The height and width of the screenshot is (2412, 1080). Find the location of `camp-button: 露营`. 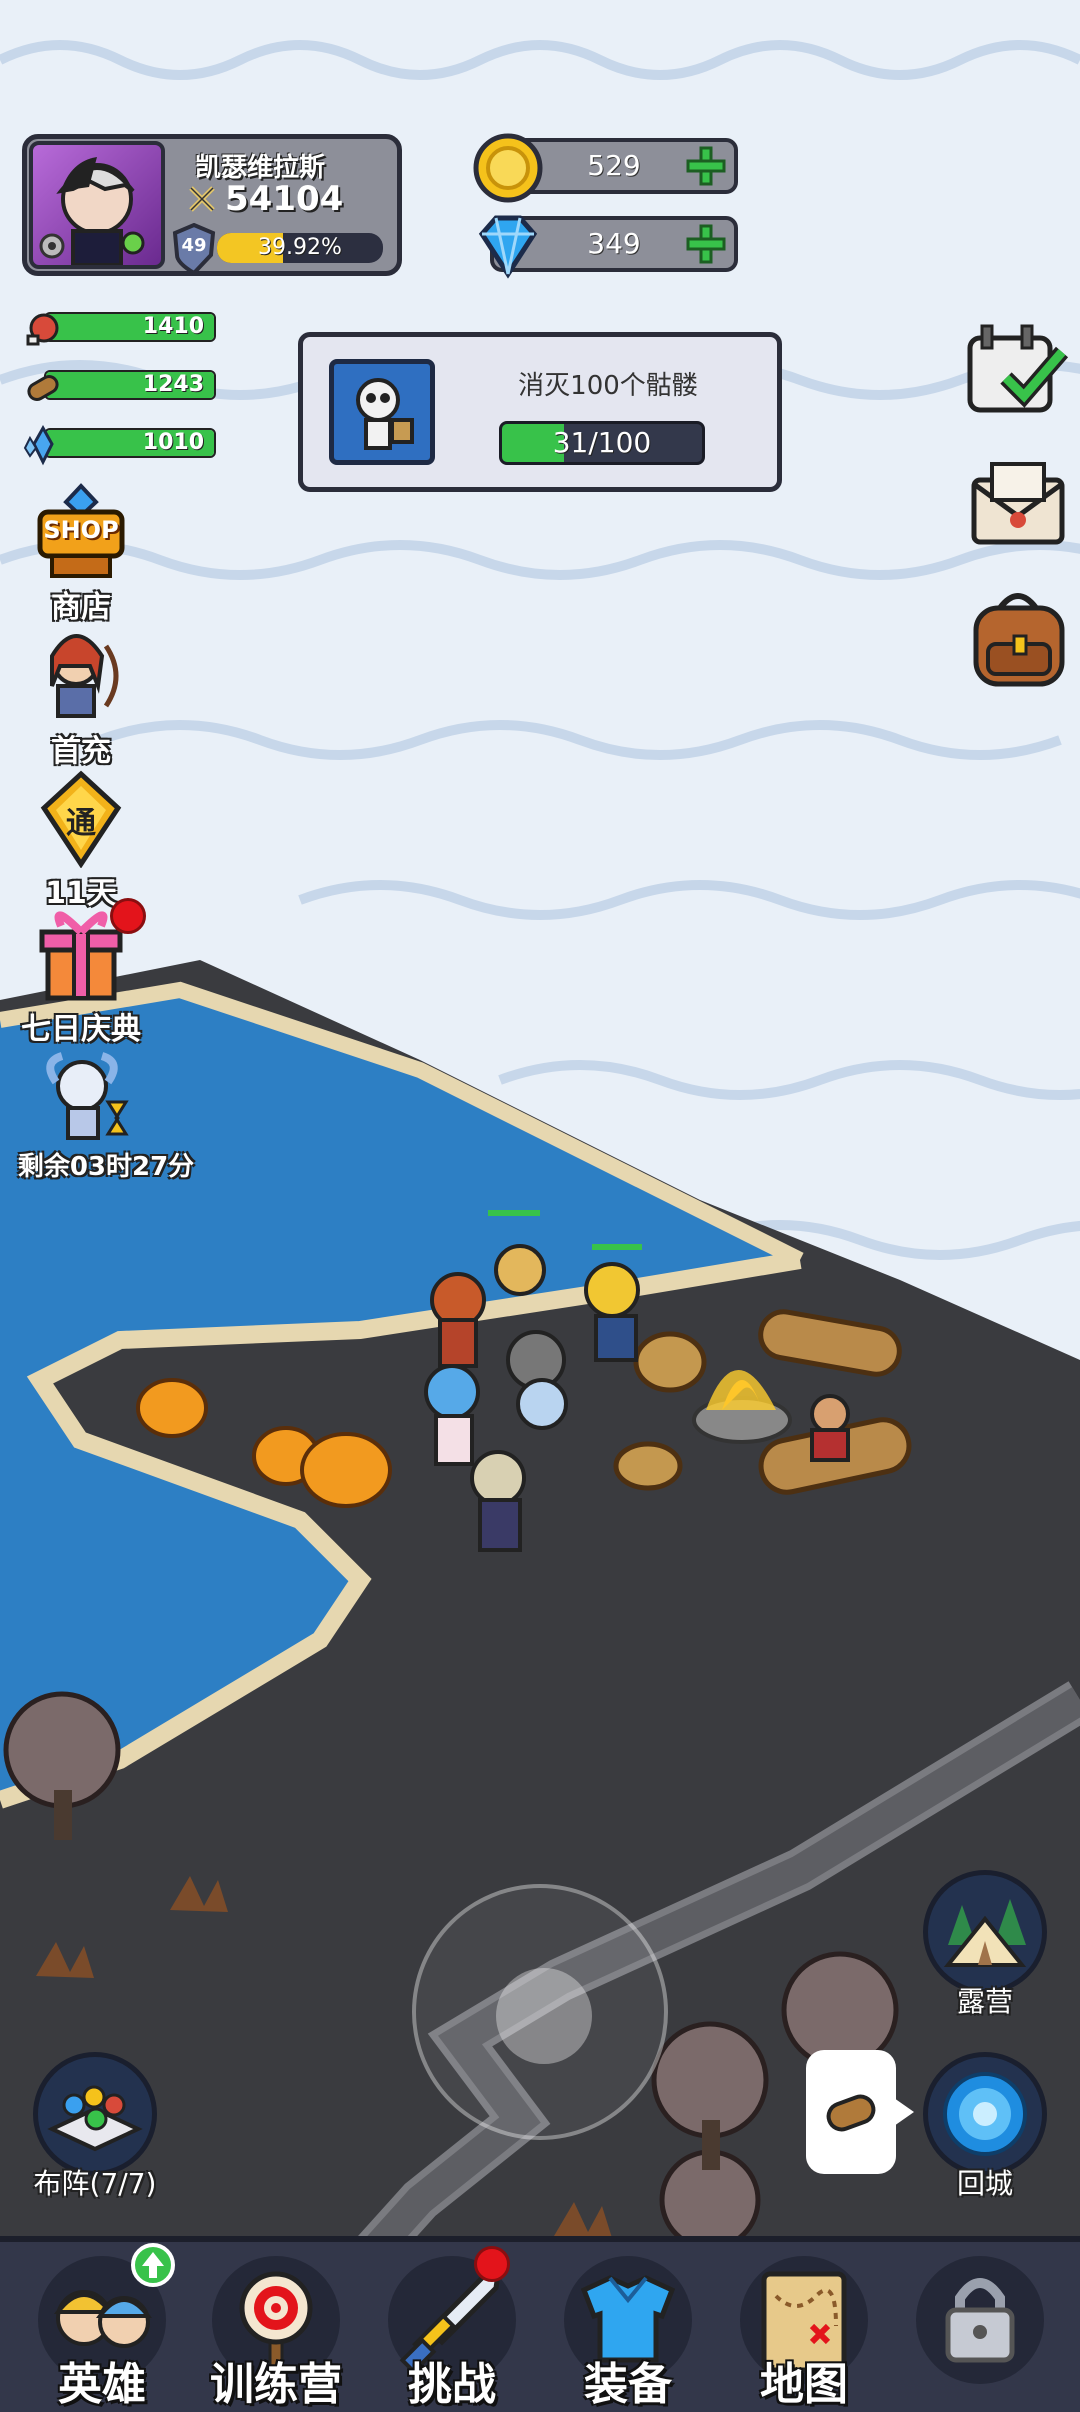

camp-button: 露营 is located at coordinates (985, 1945).